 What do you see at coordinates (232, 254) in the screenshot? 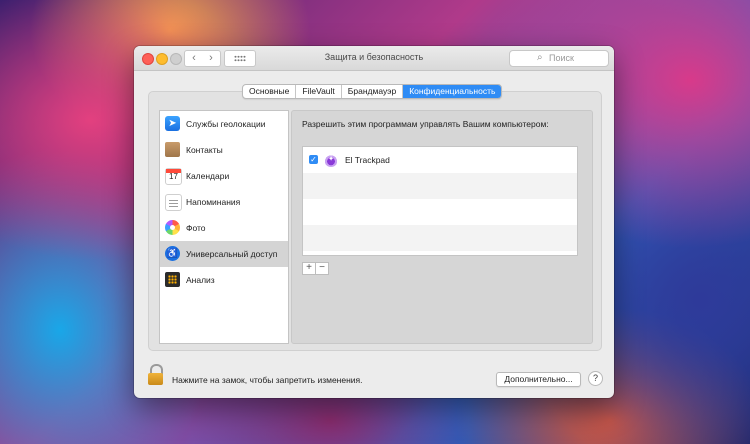
I see `sidebar-item-label: Универсальный доступ` at bounding box center [232, 254].